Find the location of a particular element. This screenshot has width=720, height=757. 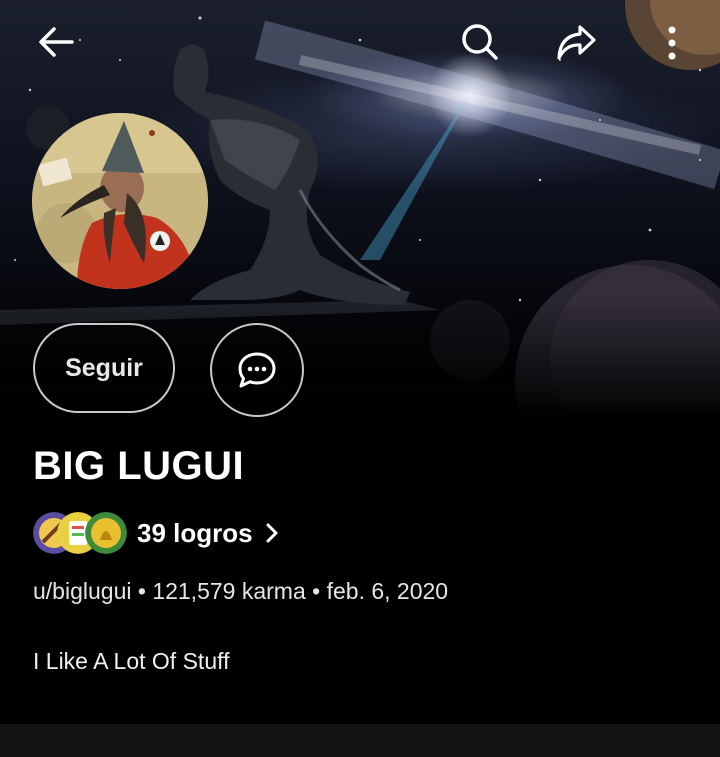

chat-bubble-icon is located at coordinates (257, 370).